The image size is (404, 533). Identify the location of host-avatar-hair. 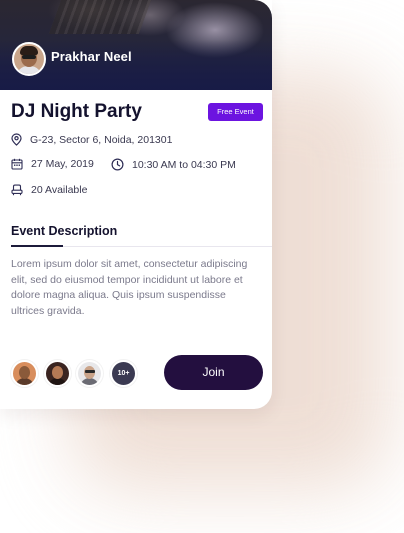
(29, 50).